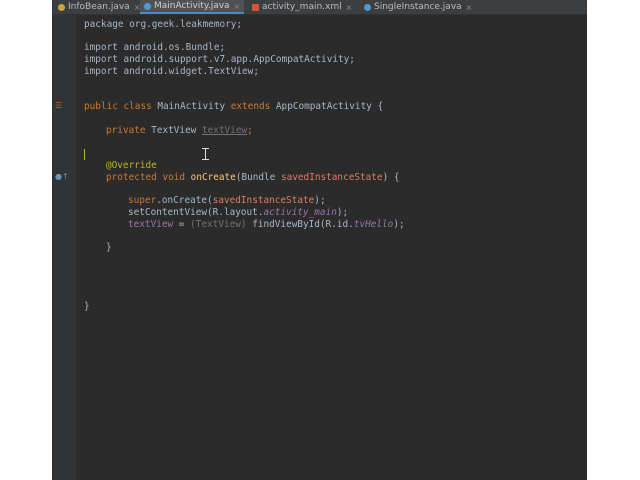 This screenshot has width=640, height=480. Describe the element at coordinates (84, 154) in the screenshot. I see `text-caret` at that location.